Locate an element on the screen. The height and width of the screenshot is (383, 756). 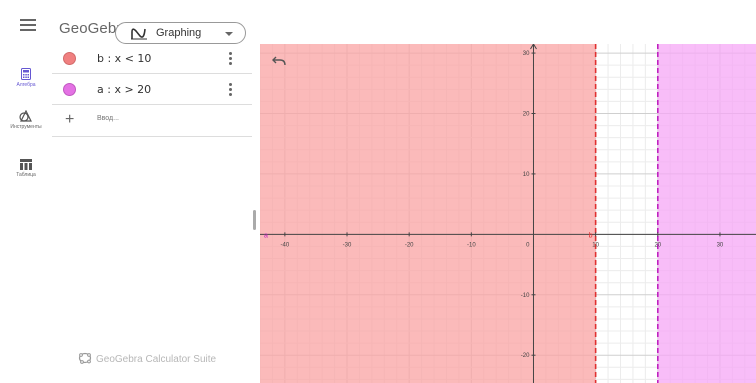
chevron-down-icon is located at coordinates (229, 34).